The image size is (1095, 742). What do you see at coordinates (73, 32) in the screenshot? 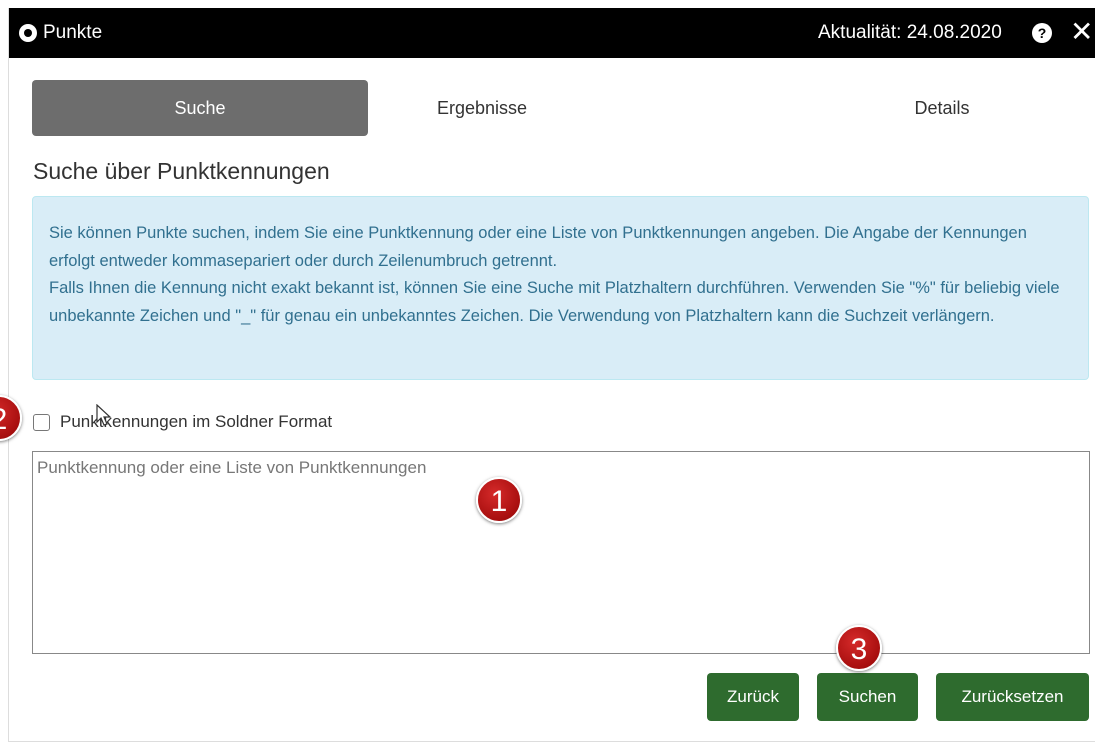
I see `window-title: Punkte` at bounding box center [73, 32].